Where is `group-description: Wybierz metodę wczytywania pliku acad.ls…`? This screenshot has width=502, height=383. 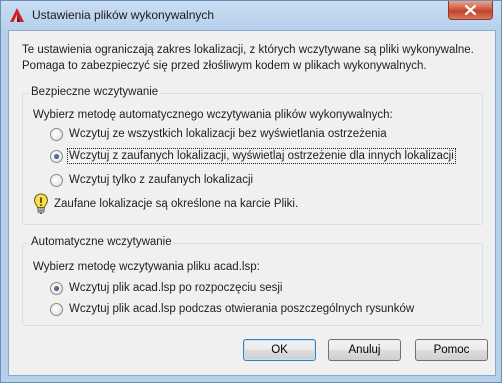
group-description: Wybierz metodę wczytywania pliku acad.ls… is located at coordinates (146, 267).